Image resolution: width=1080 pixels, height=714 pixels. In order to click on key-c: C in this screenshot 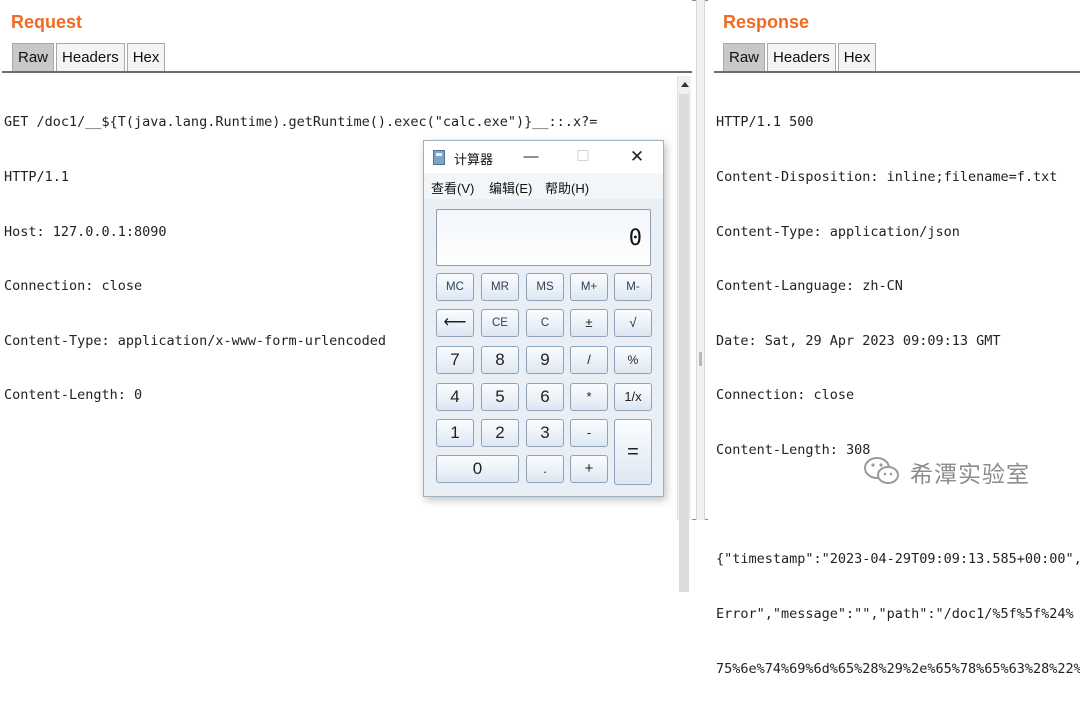, I will do `click(545, 323)`.